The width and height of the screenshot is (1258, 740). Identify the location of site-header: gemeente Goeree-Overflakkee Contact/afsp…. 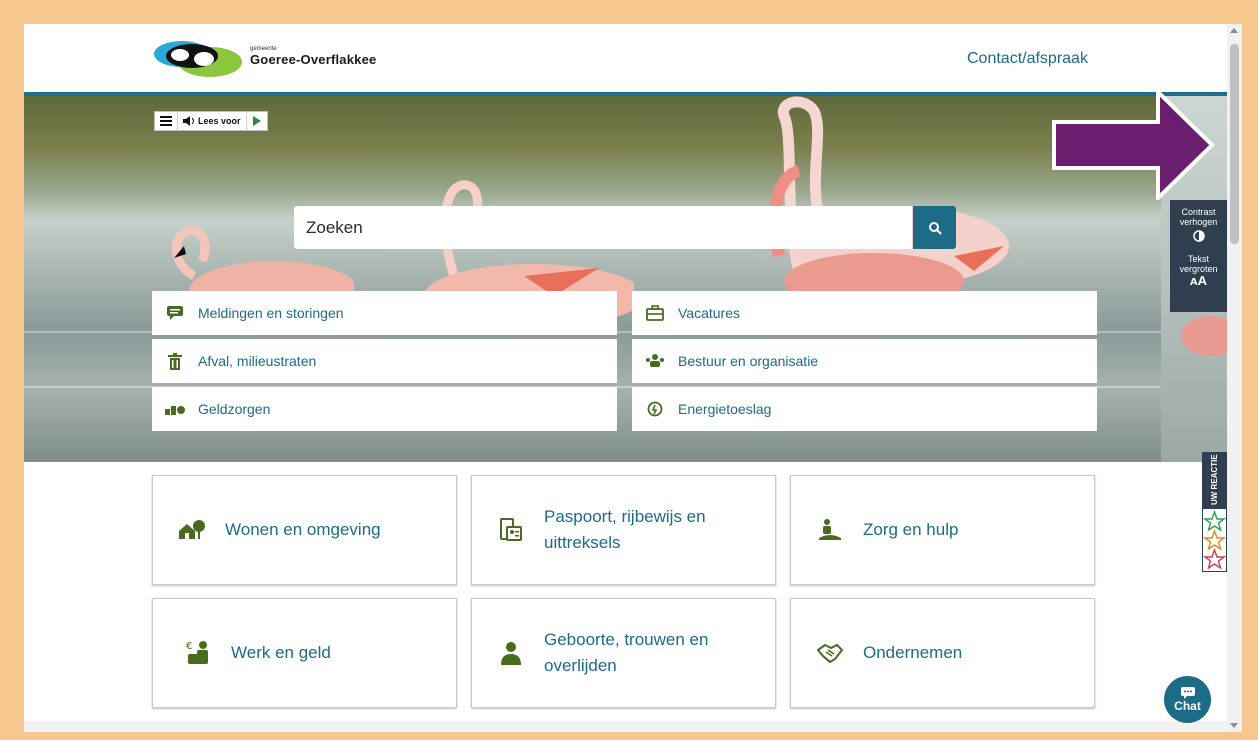
(625, 58).